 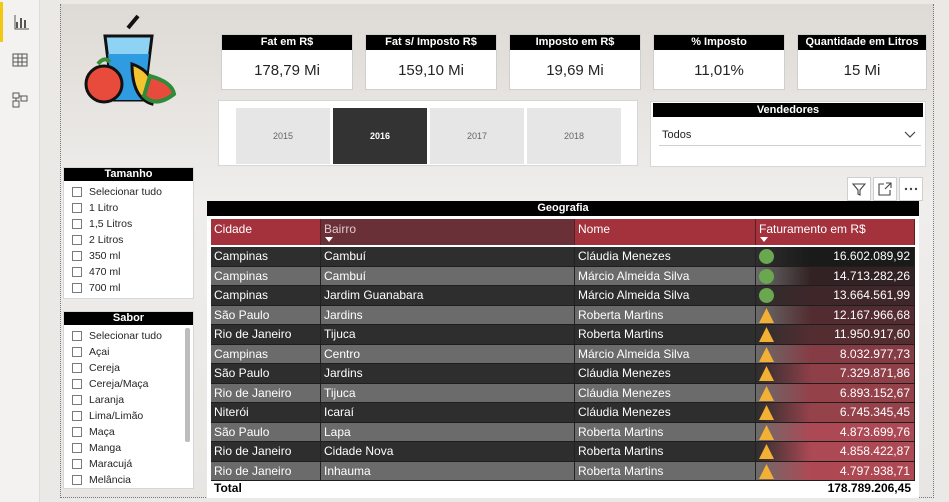 What do you see at coordinates (128, 384) in the screenshot?
I see `sabor-option: Cereja/Maça` at bounding box center [128, 384].